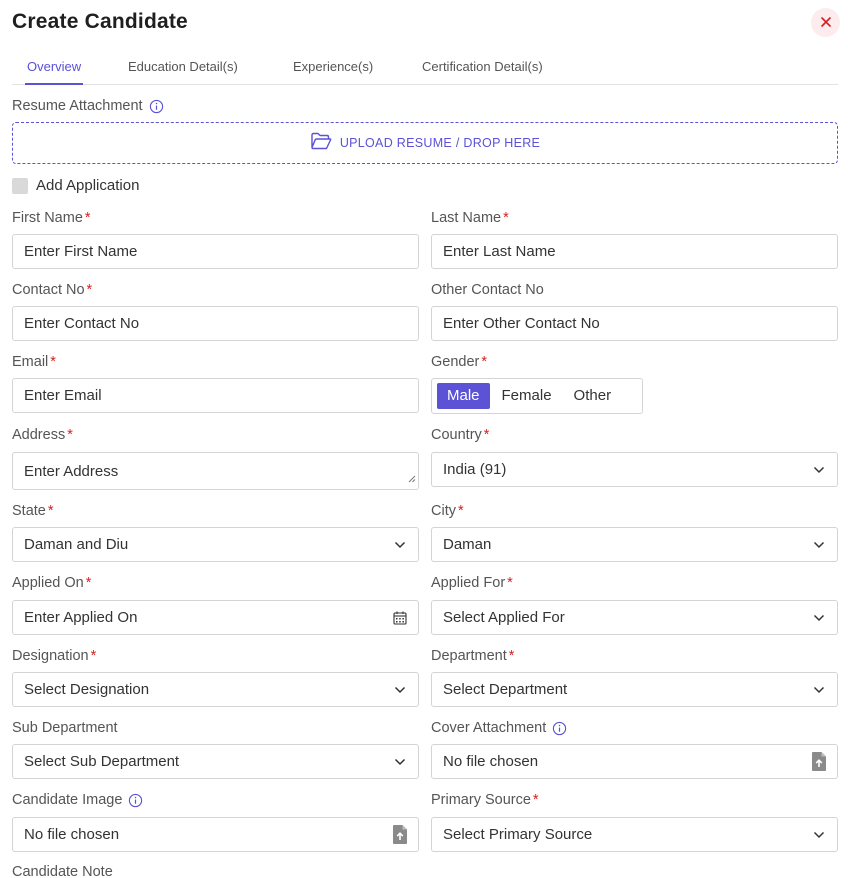 This screenshot has width=848, height=878. I want to click on applied-on-input: Enter Applied On, so click(215, 617).